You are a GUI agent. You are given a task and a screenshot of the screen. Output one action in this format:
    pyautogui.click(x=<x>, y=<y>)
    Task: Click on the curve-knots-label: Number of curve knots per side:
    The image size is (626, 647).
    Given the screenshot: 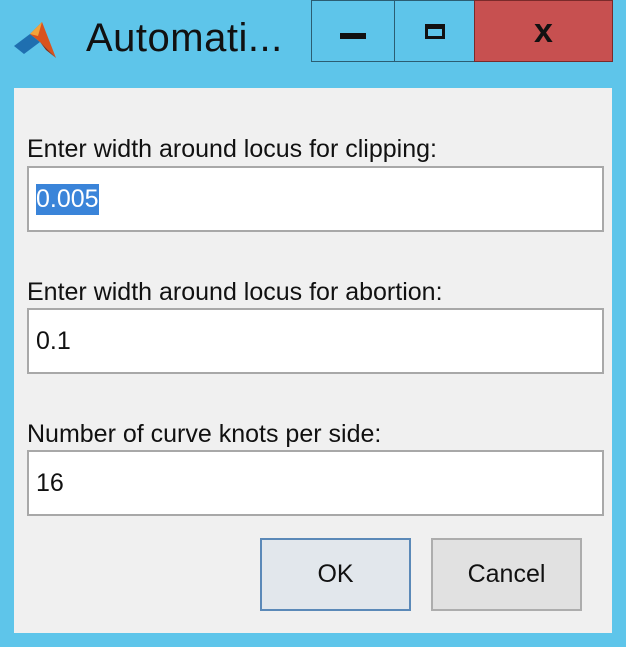 What is the action you would take?
    pyautogui.click(x=204, y=434)
    